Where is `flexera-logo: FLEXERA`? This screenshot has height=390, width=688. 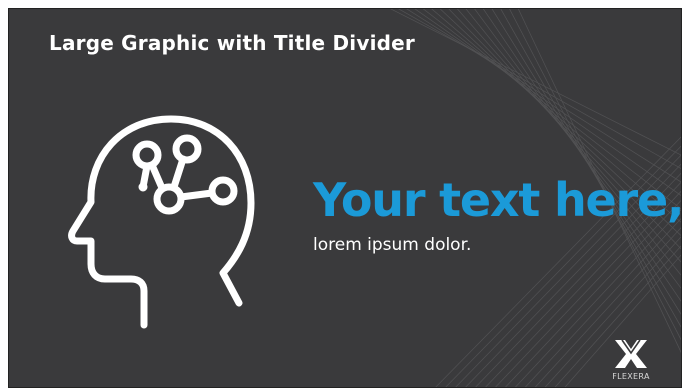 flexera-logo: FLEXERA is located at coordinates (631, 363).